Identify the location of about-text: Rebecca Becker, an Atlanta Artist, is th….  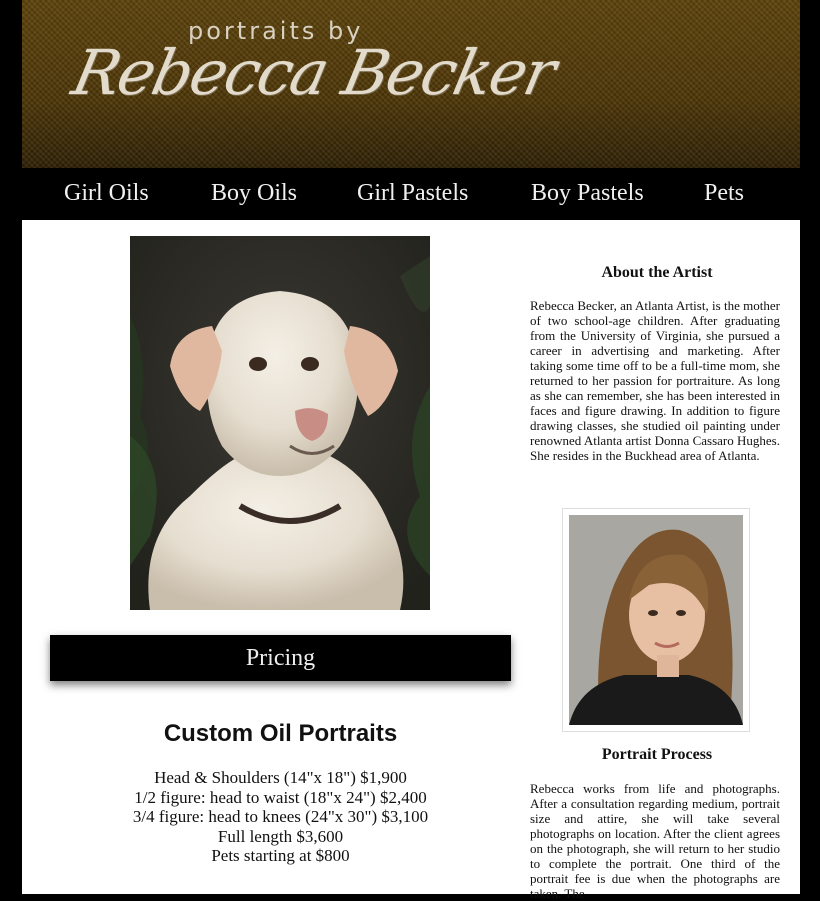
(655, 380).